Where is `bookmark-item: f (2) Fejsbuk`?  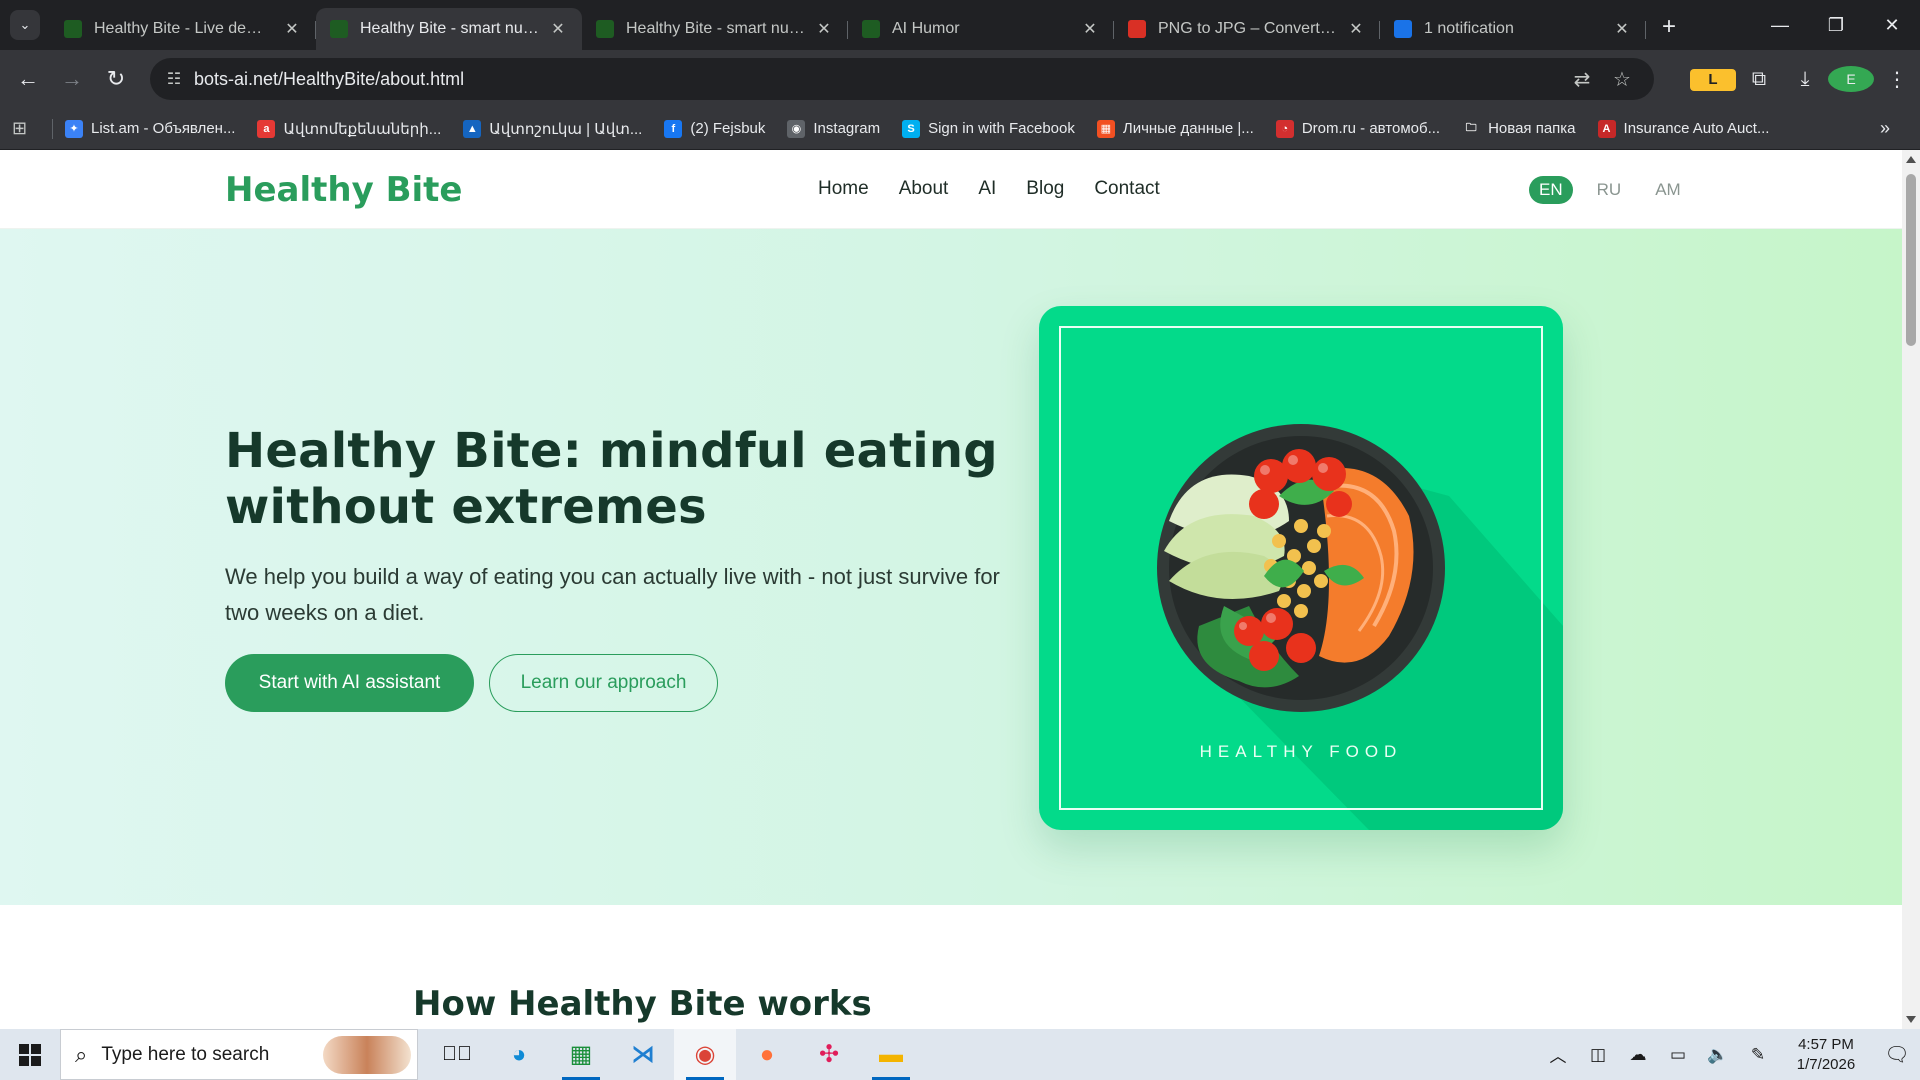
bookmark-item: f (2) Fejsbuk is located at coordinates (715, 128).